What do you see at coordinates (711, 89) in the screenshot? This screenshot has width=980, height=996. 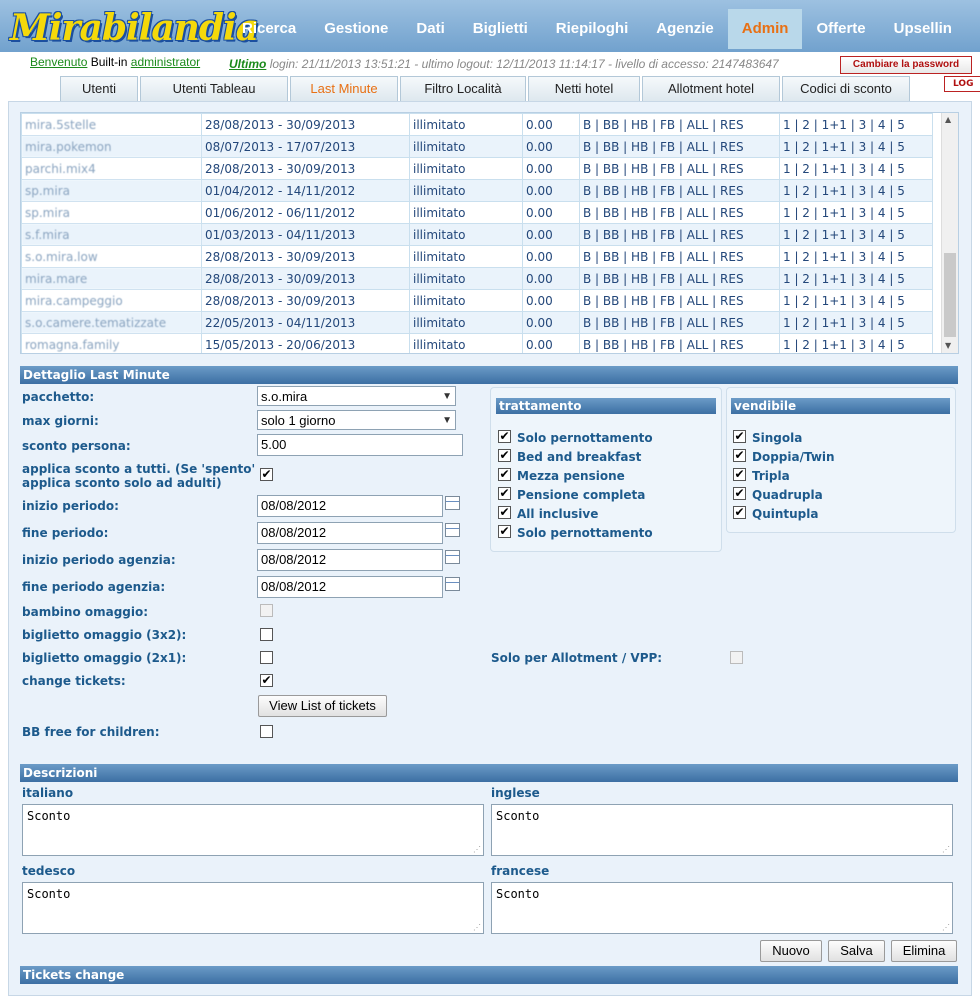 I see `tab-allotment-hotel: Allotment hotel` at bounding box center [711, 89].